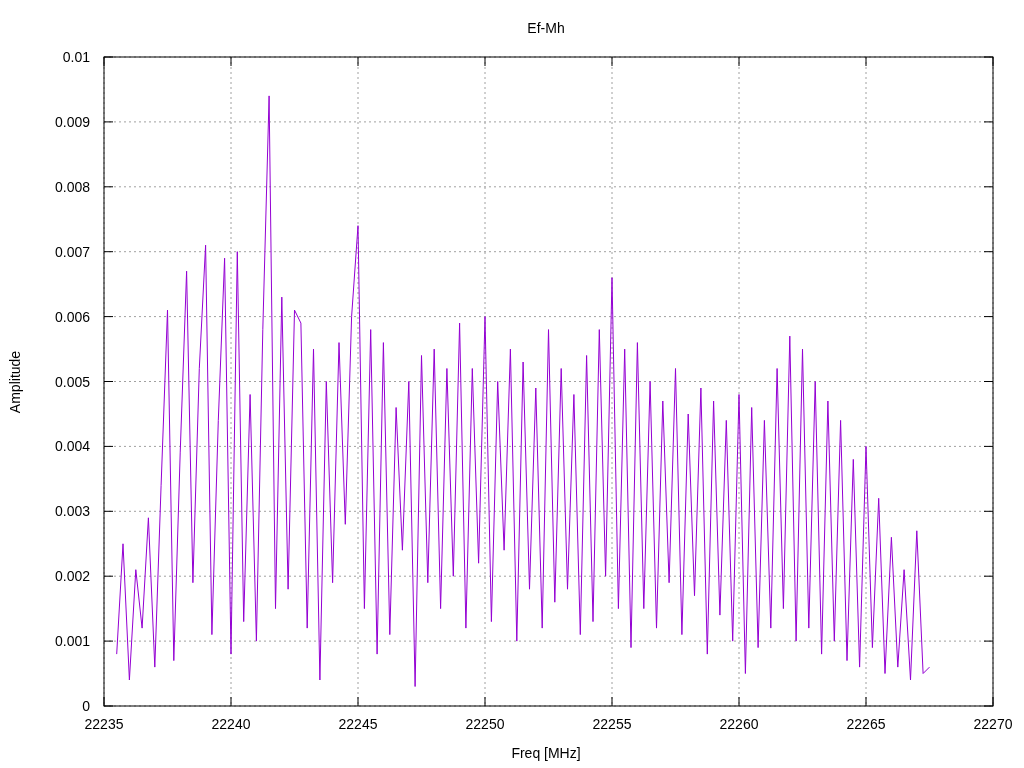  I want to click on axis-tick-label: 0.001, so click(72, 641).